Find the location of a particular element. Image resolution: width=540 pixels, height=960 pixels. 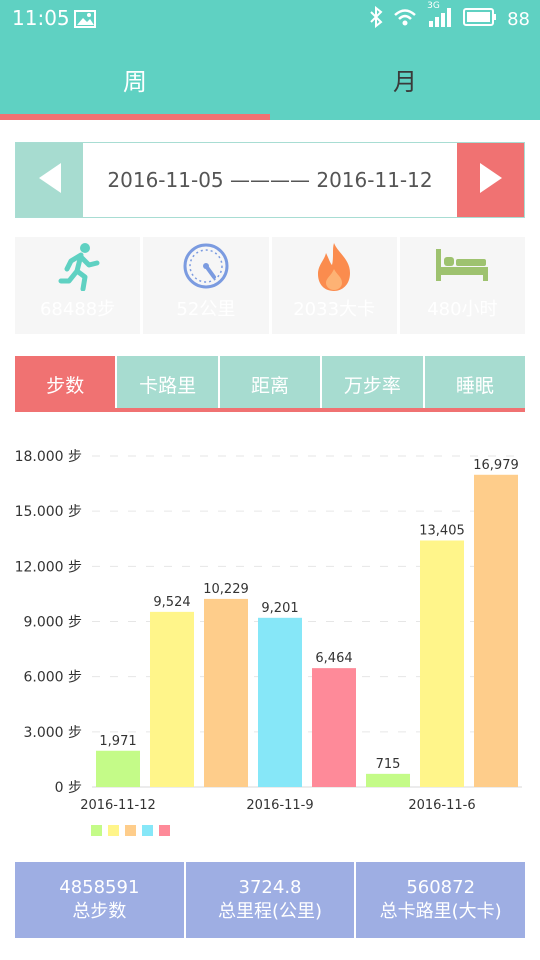

summary-total-calories-value: 560872 is located at coordinates (441, 887).